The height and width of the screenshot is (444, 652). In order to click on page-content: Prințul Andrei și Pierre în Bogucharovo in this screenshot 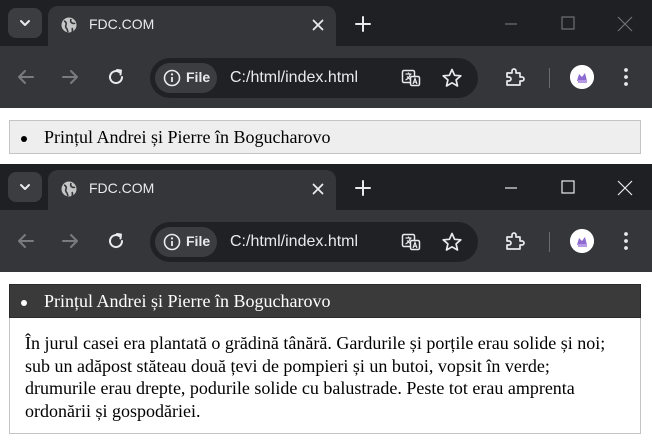, I will do `click(326, 136)`.